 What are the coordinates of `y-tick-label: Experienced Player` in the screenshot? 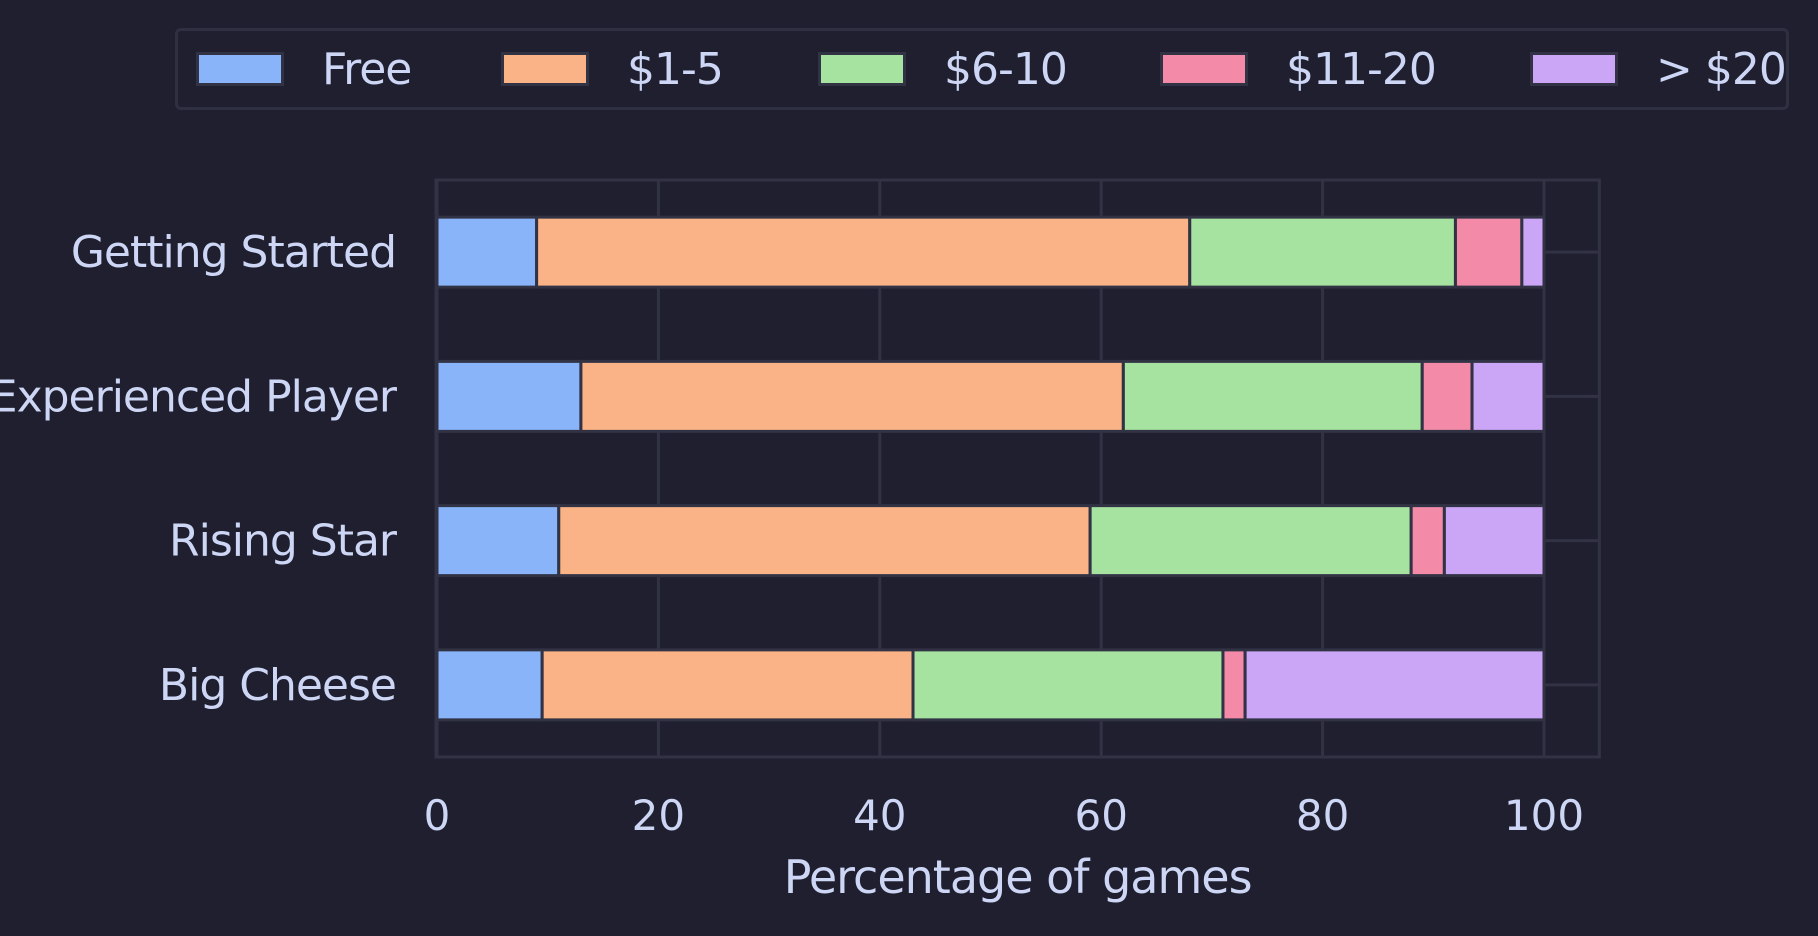 It's located at (199, 396).